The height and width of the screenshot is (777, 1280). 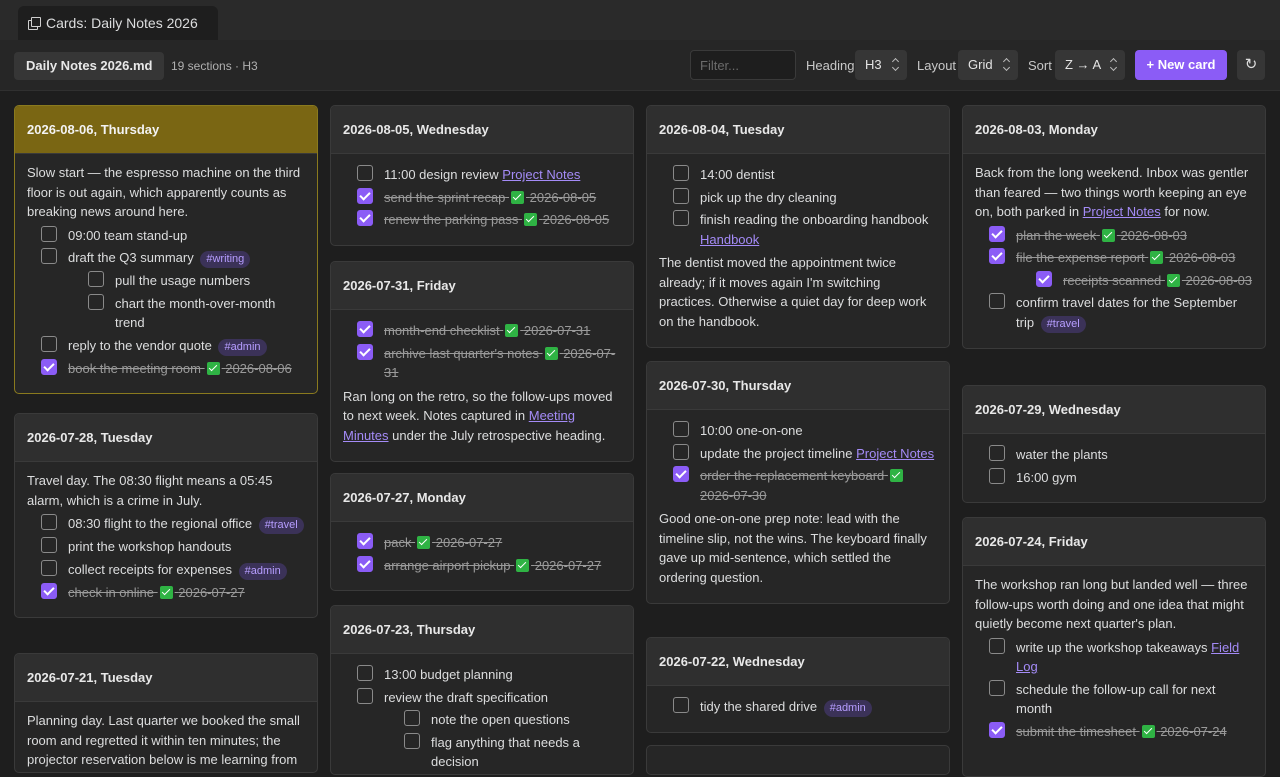 What do you see at coordinates (873, 64) in the screenshot?
I see `heading-value: H3` at bounding box center [873, 64].